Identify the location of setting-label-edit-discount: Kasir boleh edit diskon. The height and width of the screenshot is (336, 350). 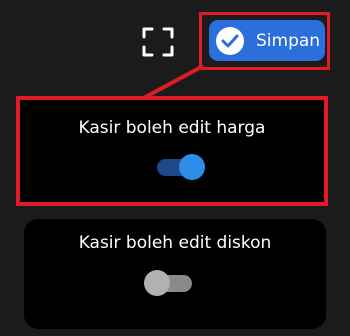
(175, 243).